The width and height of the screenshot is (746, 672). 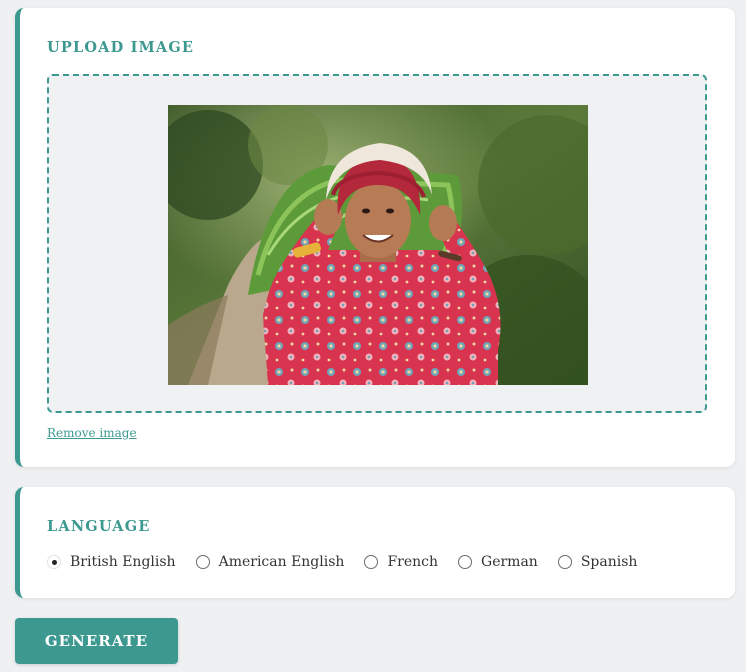 What do you see at coordinates (54, 562) in the screenshot?
I see `radio-button-checked` at bounding box center [54, 562].